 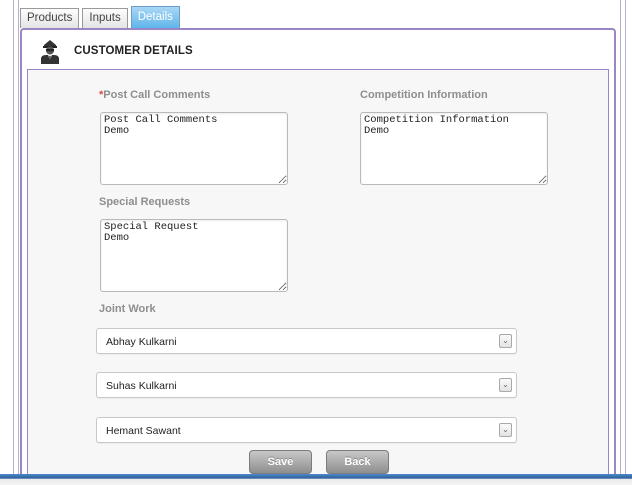 What do you see at coordinates (141, 386) in the screenshot?
I see `select-value: Suhas Kulkarni` at bounding box center [141, 386].